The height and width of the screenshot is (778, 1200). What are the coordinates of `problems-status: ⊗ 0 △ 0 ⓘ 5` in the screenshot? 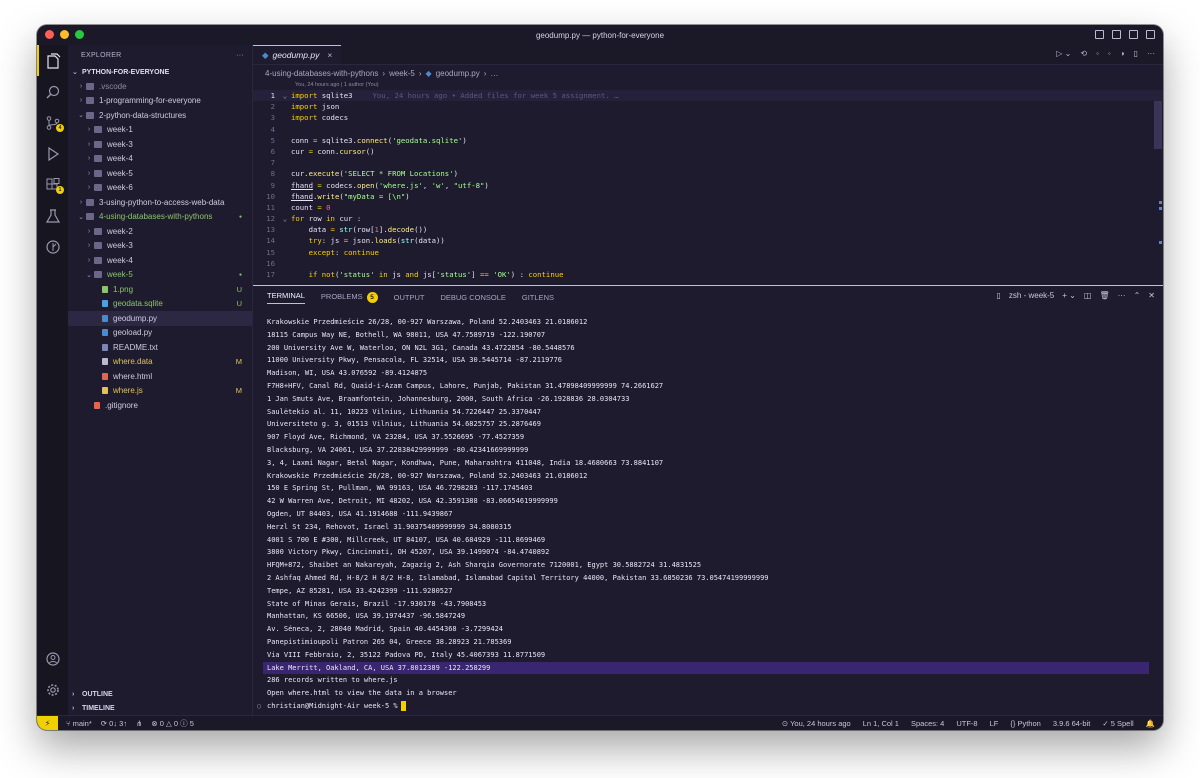 It's located at (172, 723).